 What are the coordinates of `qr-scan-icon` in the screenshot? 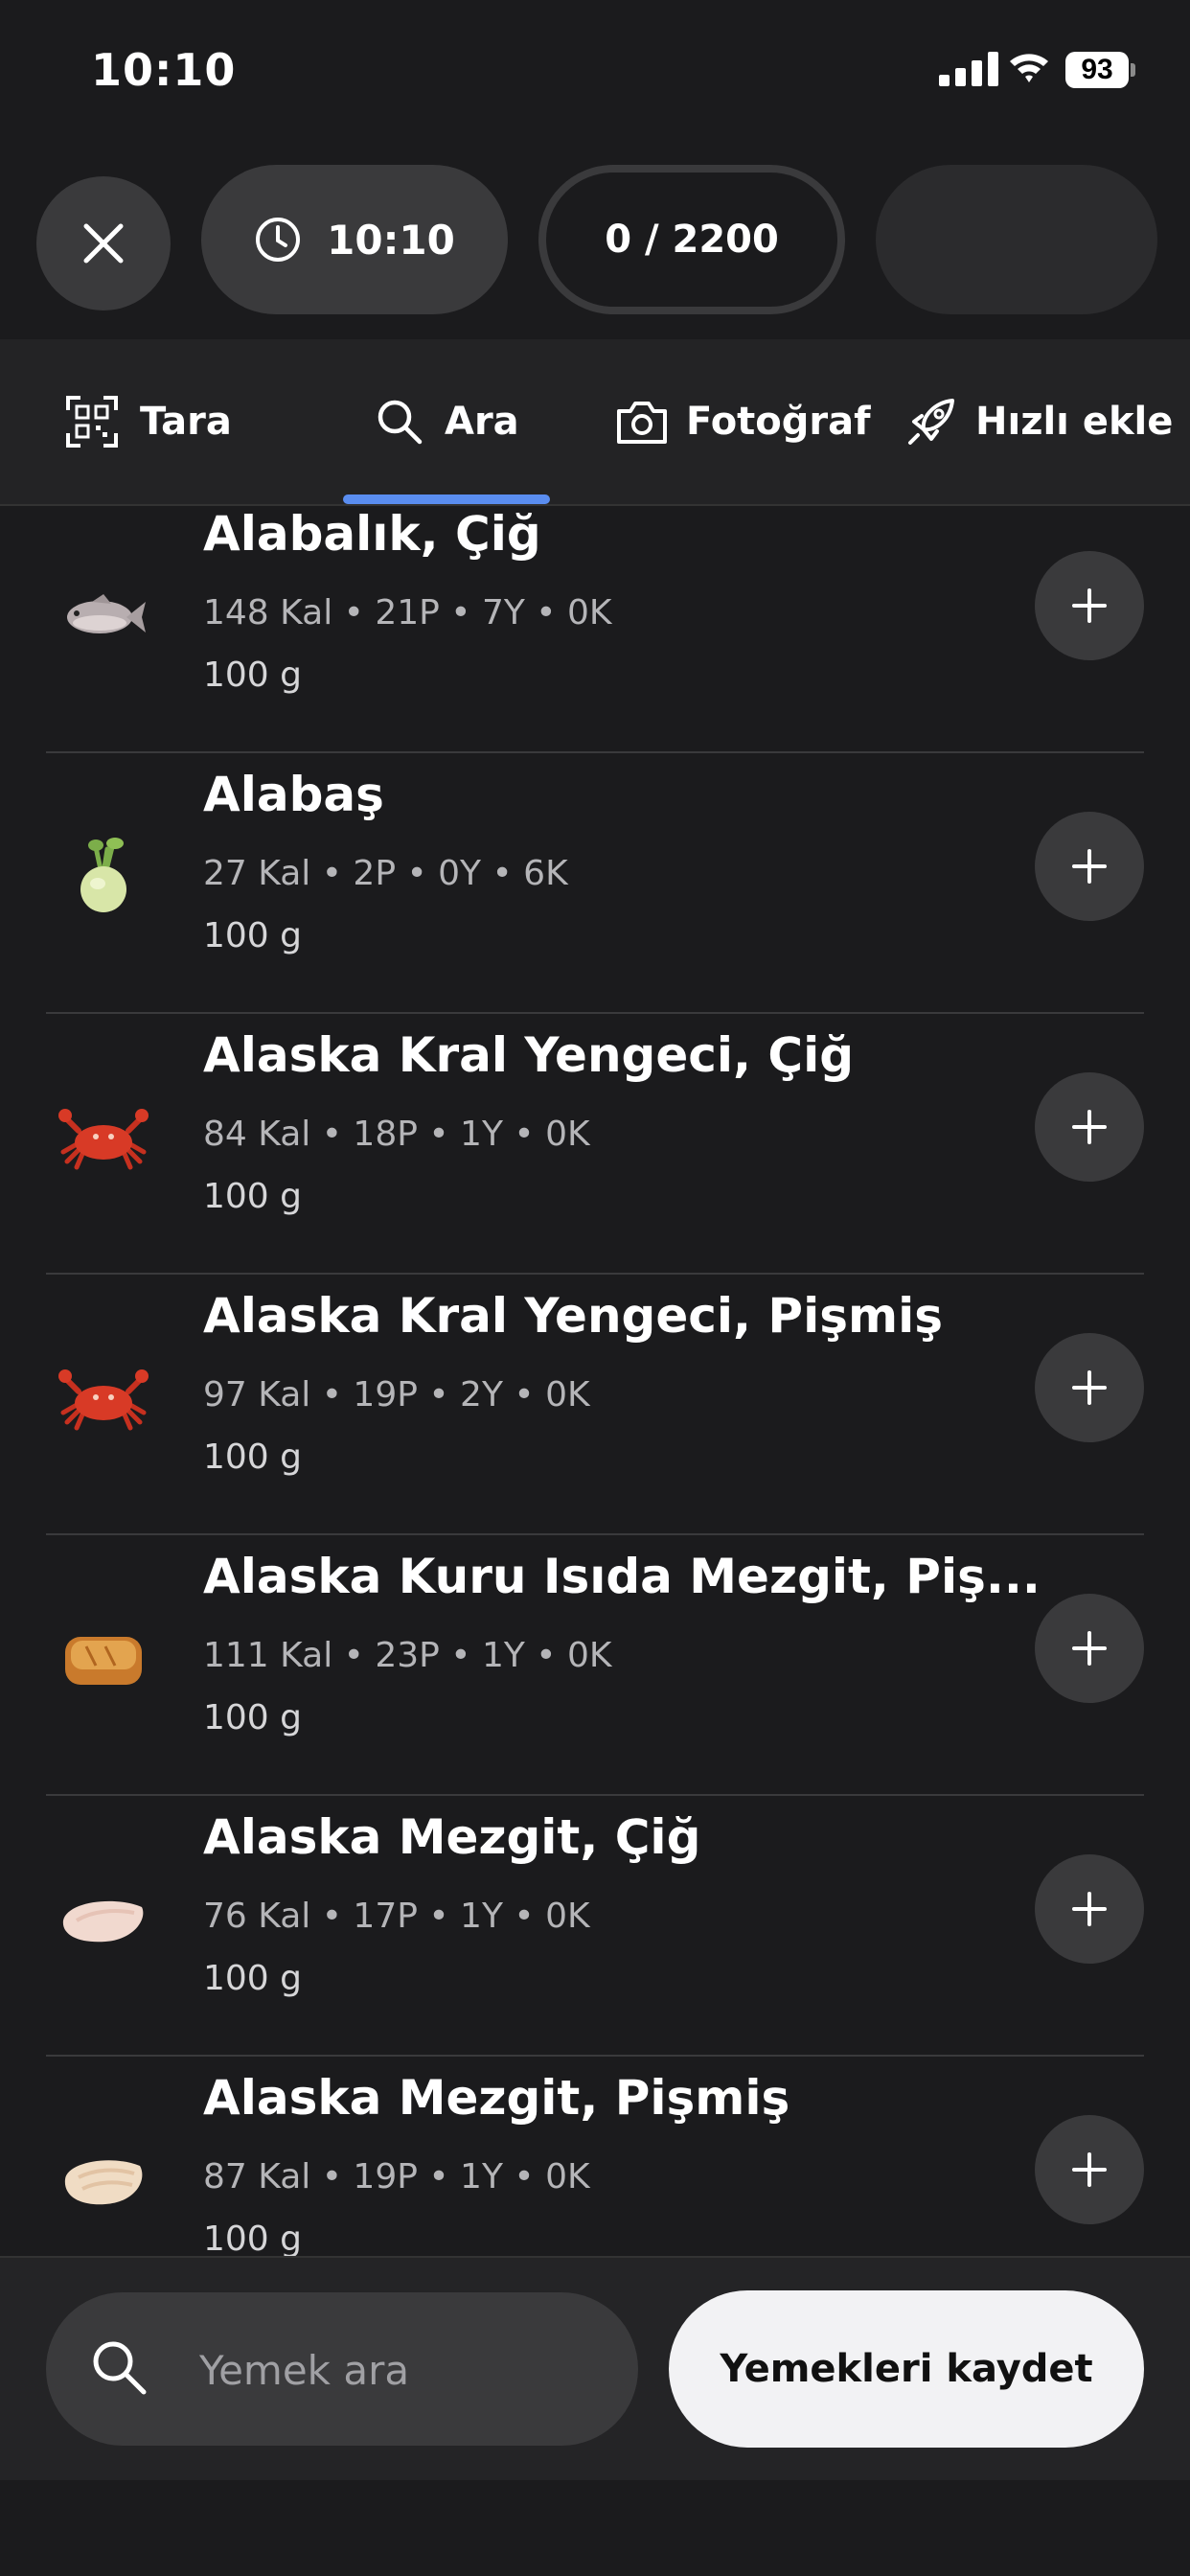 It's located at (92, 422).